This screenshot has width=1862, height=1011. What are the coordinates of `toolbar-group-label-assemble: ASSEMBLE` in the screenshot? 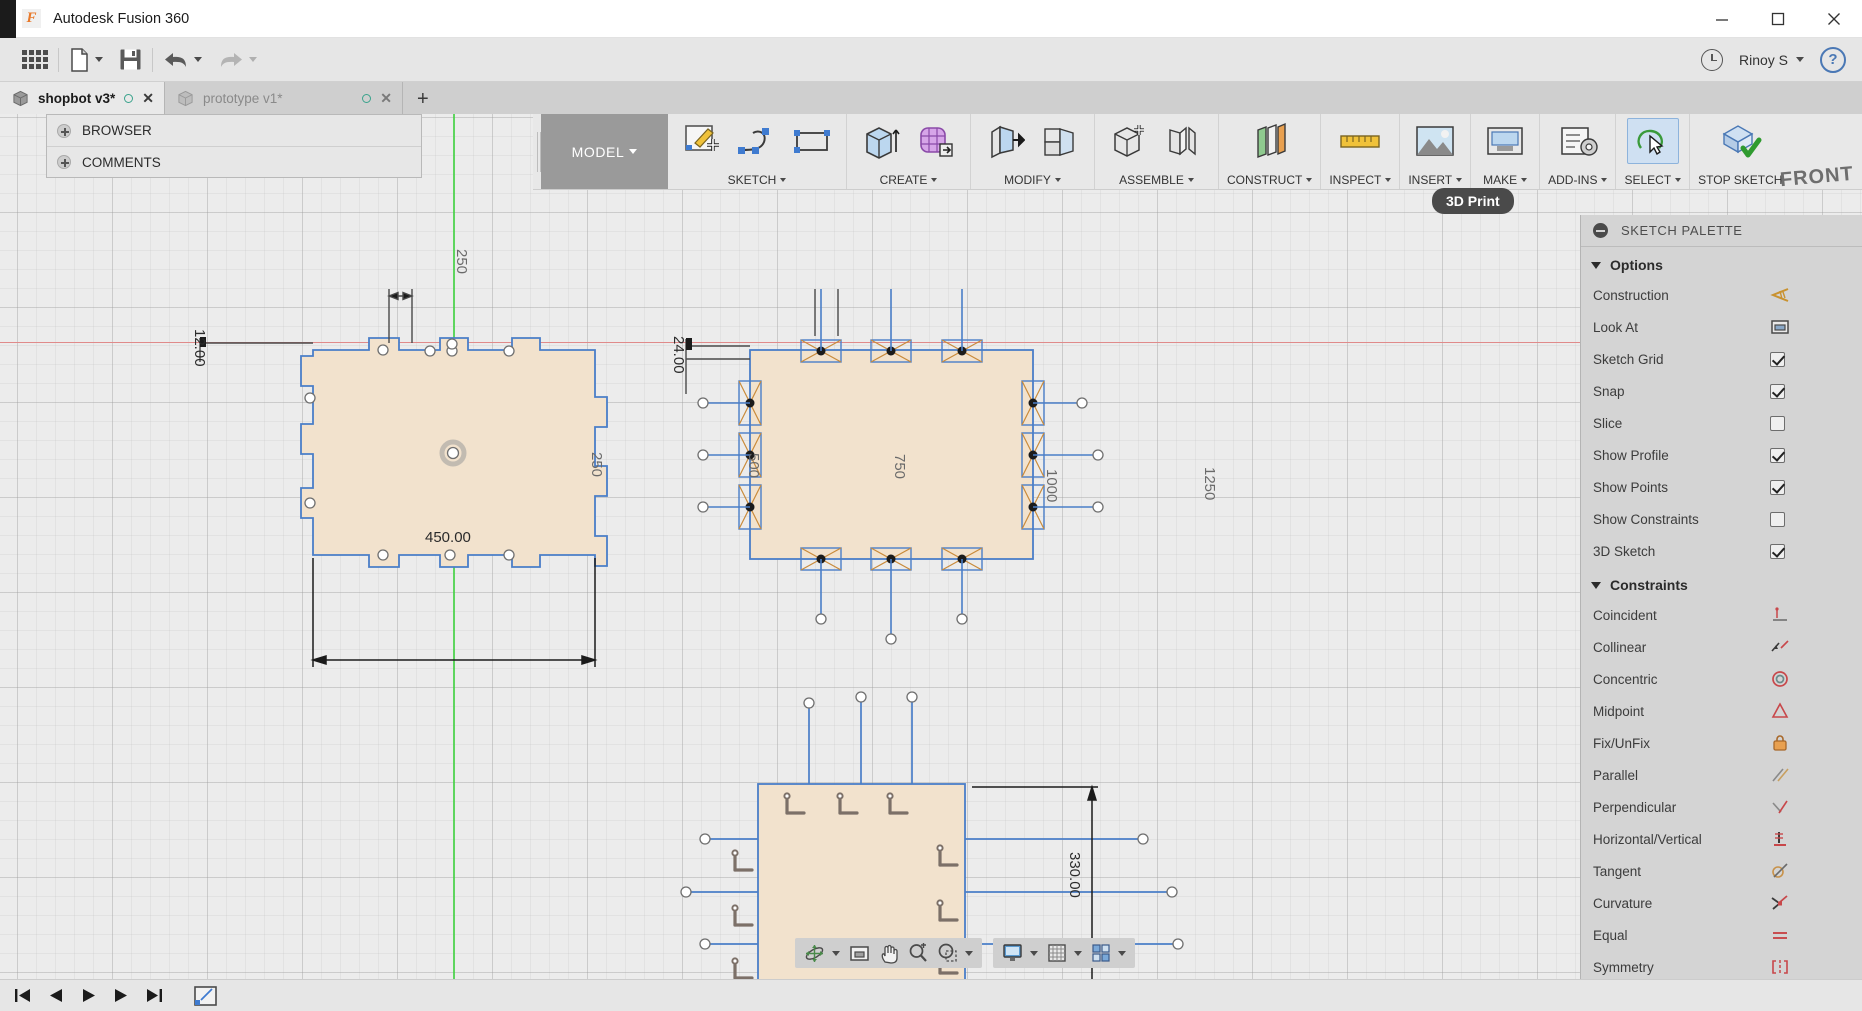 It's located at (1156, 180).